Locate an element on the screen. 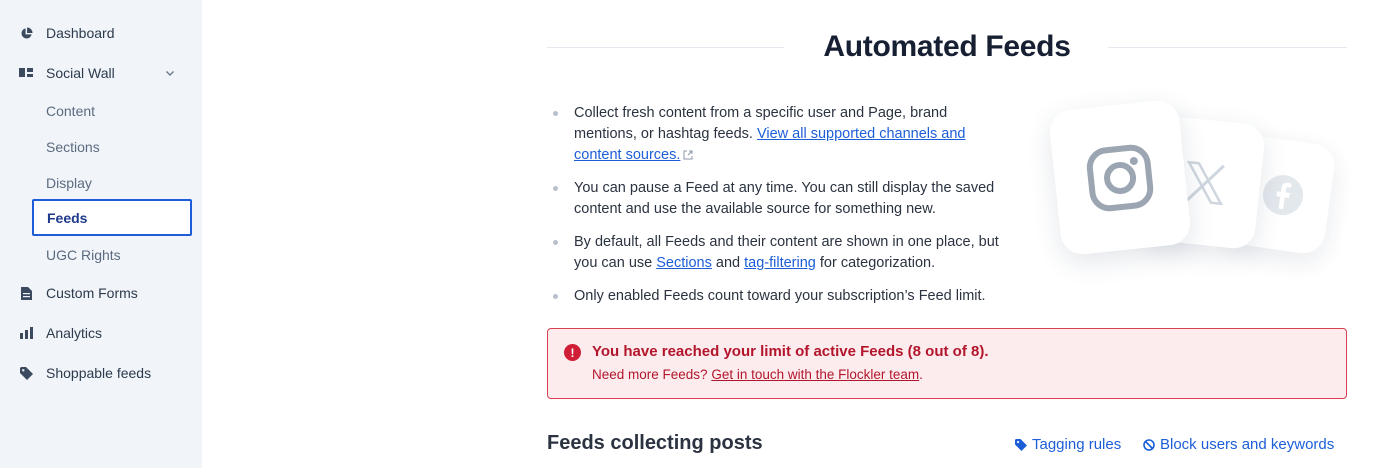 The image size is (1380, 468). sidebar-item-analytics: Analytics is located at coordinates (101, 333).